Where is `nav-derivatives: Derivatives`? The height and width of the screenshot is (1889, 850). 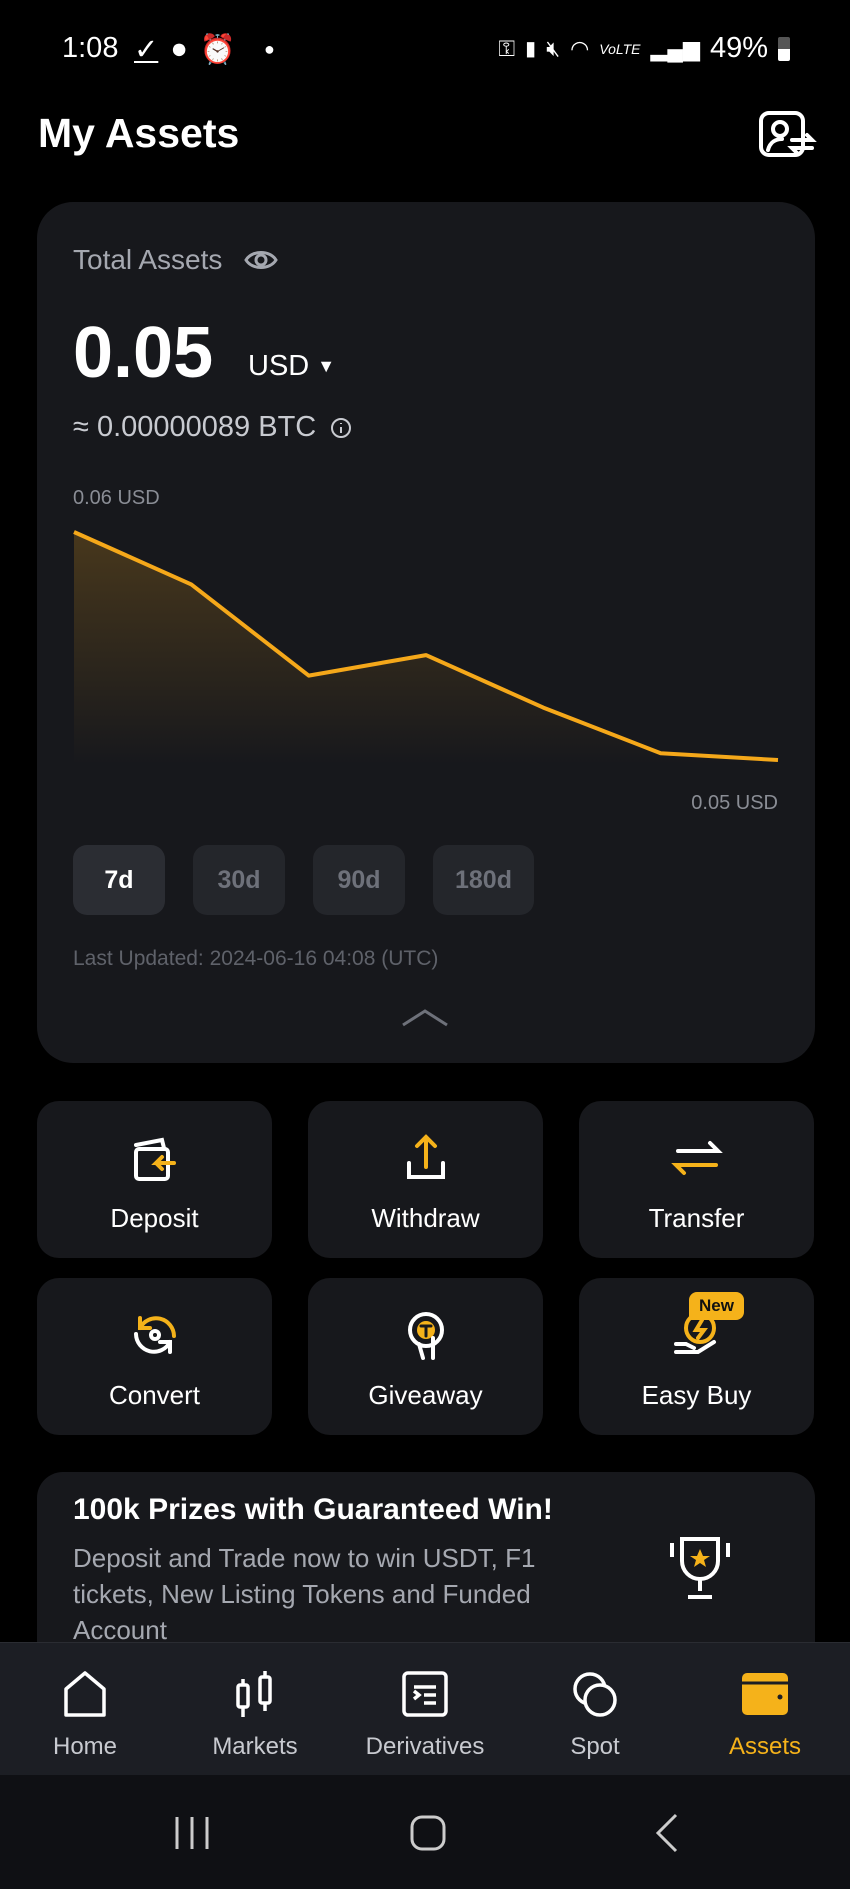 nav-derivatives: Derivatives is located at coordinates (425, 1709).